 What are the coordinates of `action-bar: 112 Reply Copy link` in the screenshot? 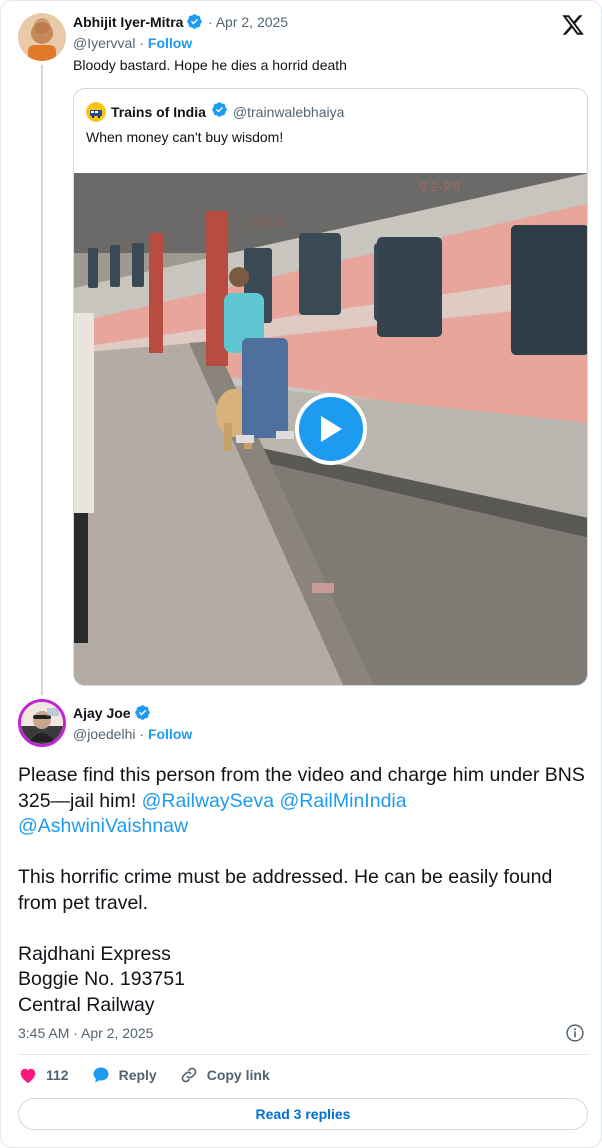 It's located at (155, 1075).